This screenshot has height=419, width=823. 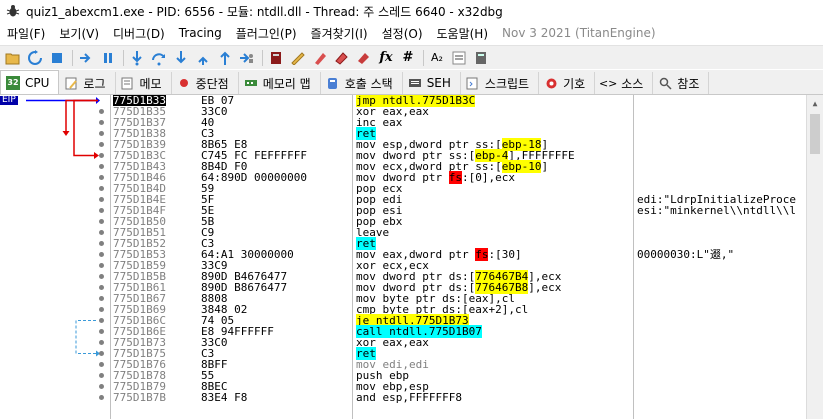 What do you see at coordinates (139, 33) in the screenshot?
I see `menu-debug: 디버그(D)` at bounding box center [139, 33].